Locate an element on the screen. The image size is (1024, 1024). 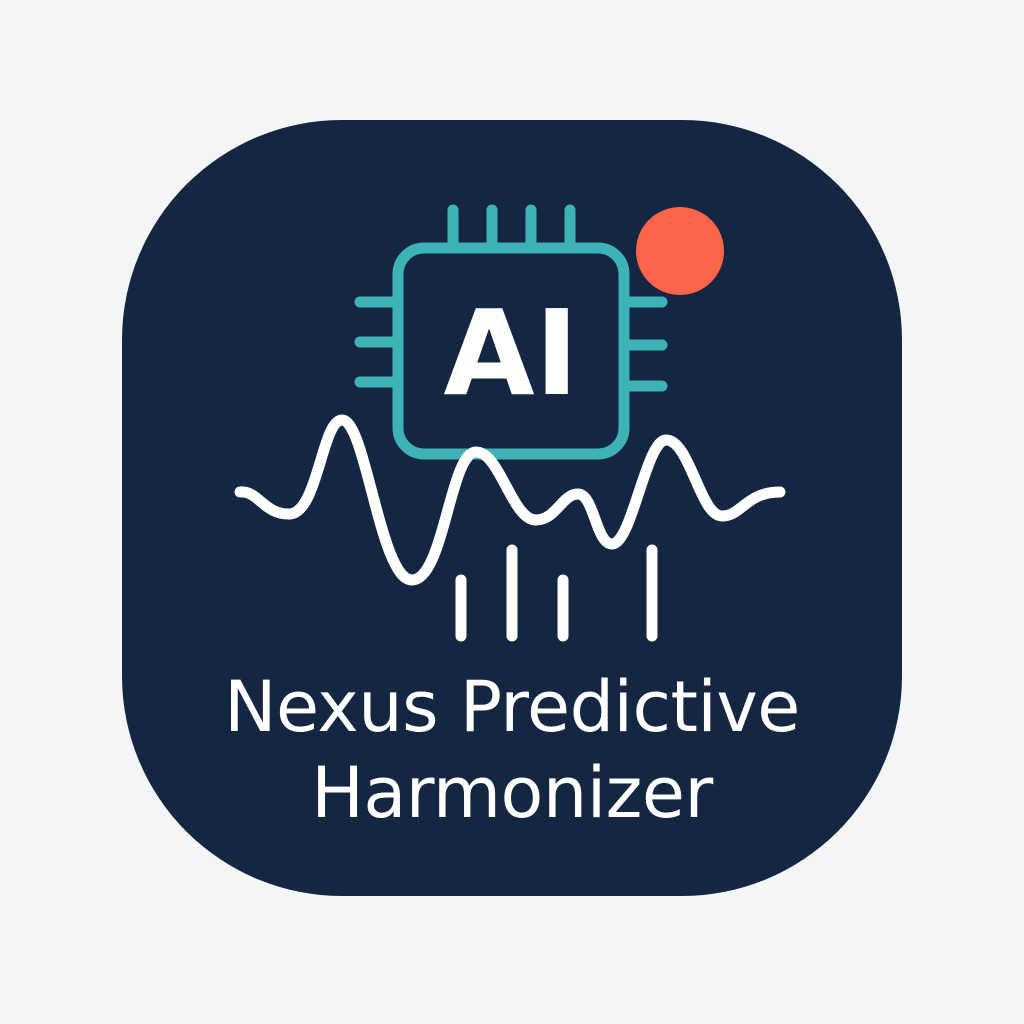
level-bars-icon is located at coordinates (556, 593).